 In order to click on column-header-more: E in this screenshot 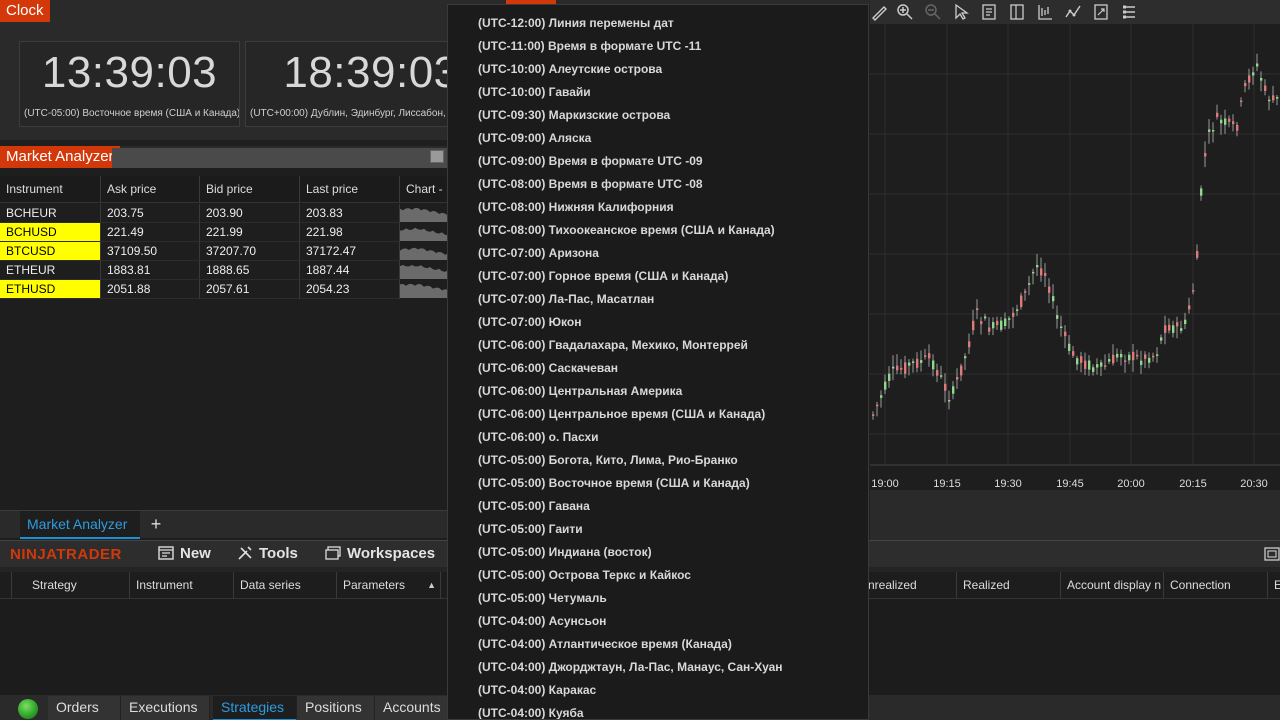, I will do `click(1274, 585)`.